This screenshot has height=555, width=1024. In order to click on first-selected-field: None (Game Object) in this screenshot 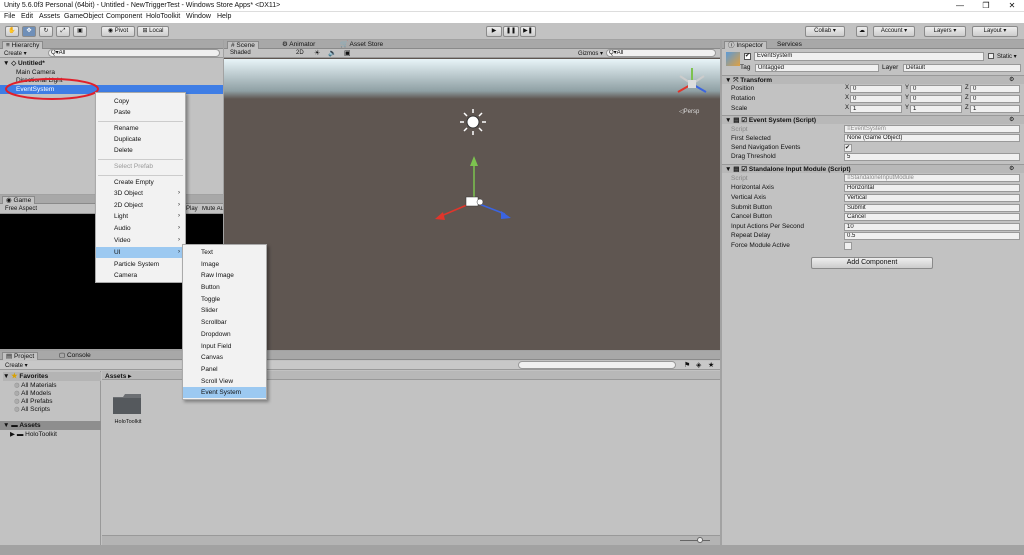, I will do `click(932, 138)`.